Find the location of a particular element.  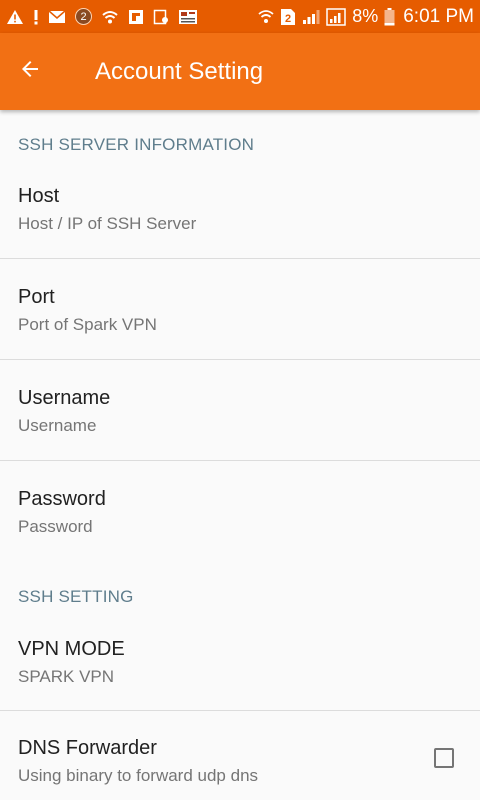

pref-item-host: Host Host / IP of SSH Server is located at coordinates (240, 213).